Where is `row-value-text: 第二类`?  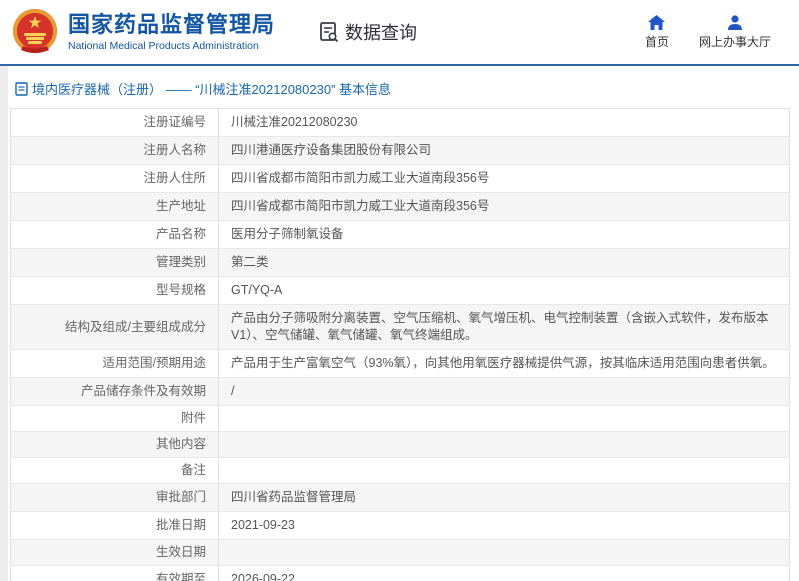
row-value-text: 第二类 is located at coordinates (250, 262).